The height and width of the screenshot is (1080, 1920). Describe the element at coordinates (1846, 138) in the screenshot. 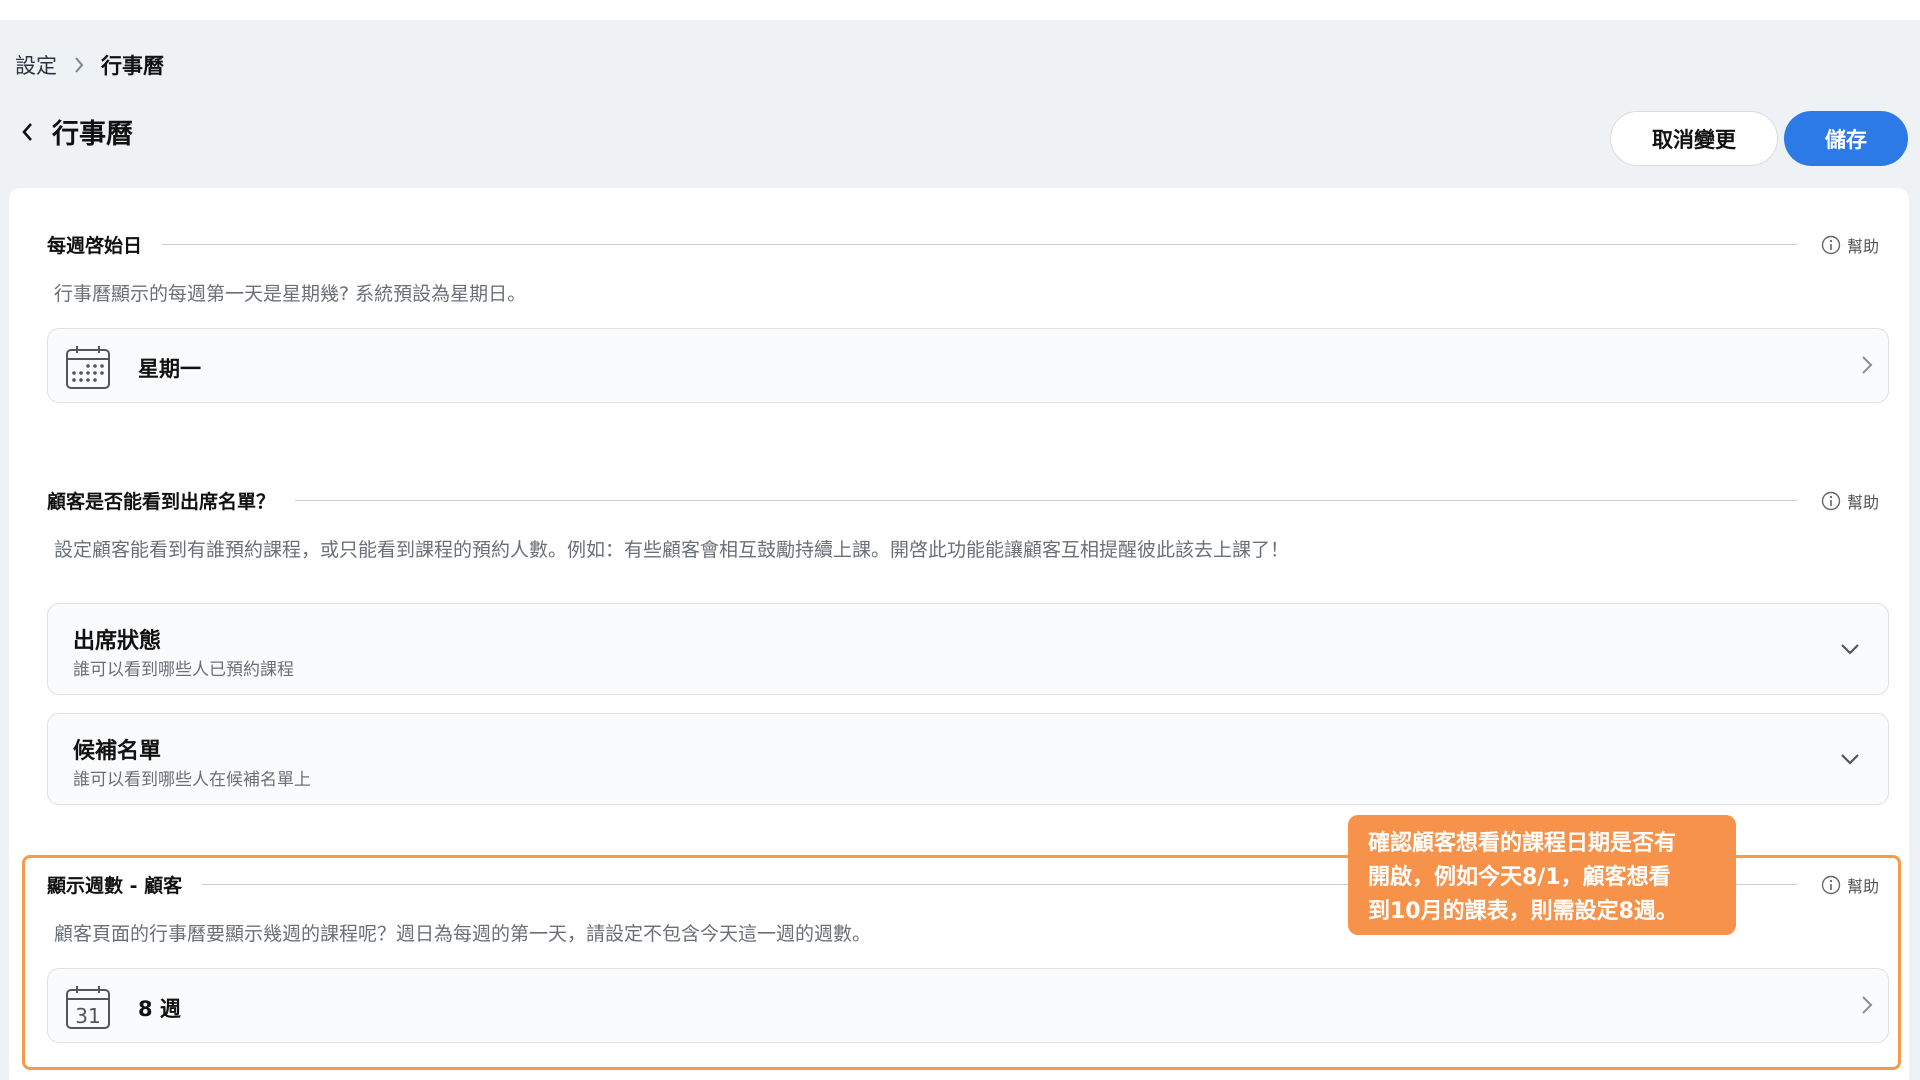

I see `save-button: 儲存` at that location.